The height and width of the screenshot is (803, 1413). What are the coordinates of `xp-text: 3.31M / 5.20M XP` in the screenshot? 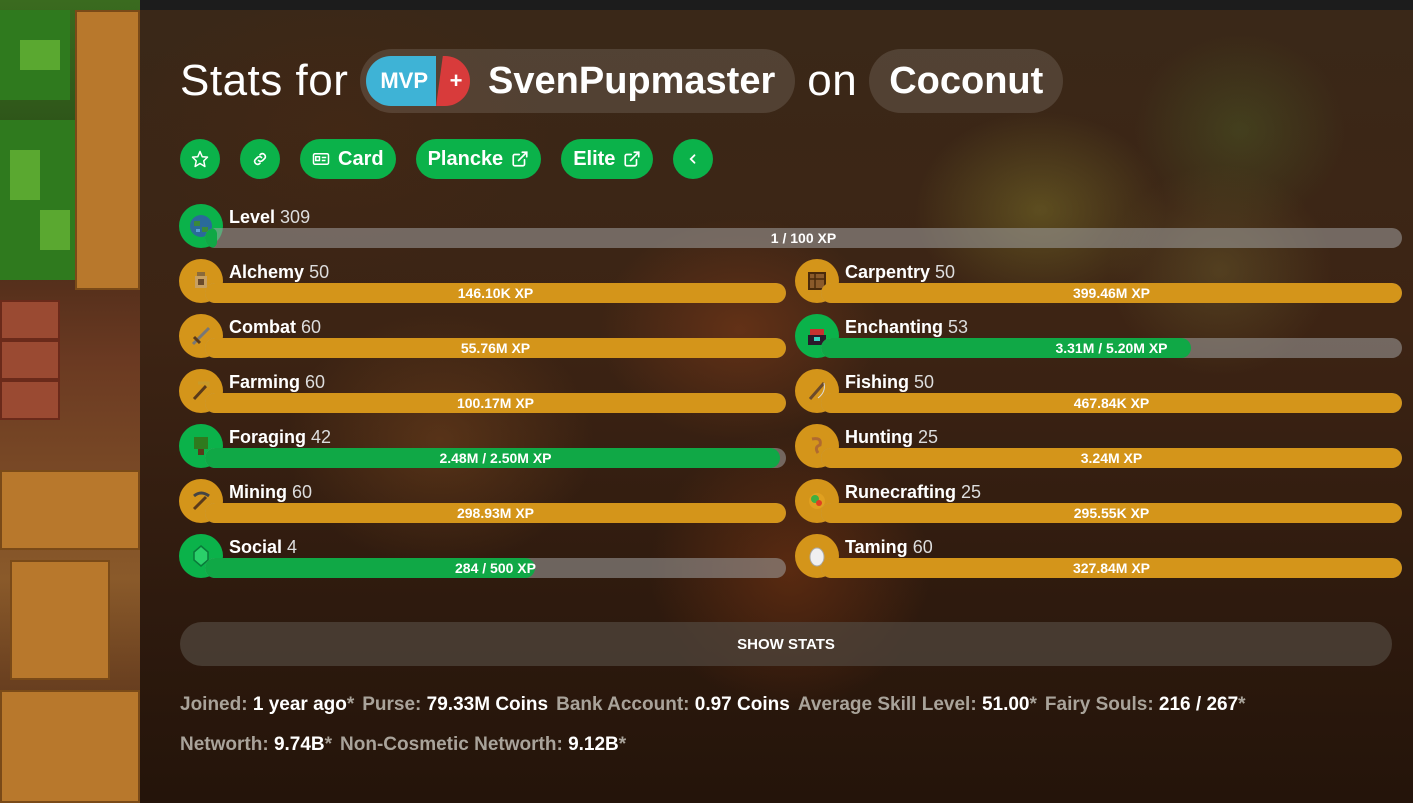 It's located at (1111, 348).